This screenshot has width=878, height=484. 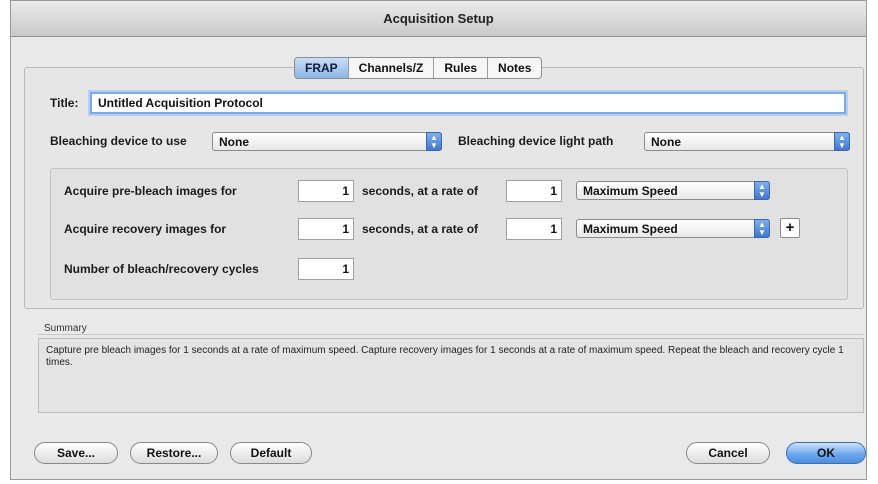 I want to click on prebleach-seconds-field: 1, so click(x=326, y=191).